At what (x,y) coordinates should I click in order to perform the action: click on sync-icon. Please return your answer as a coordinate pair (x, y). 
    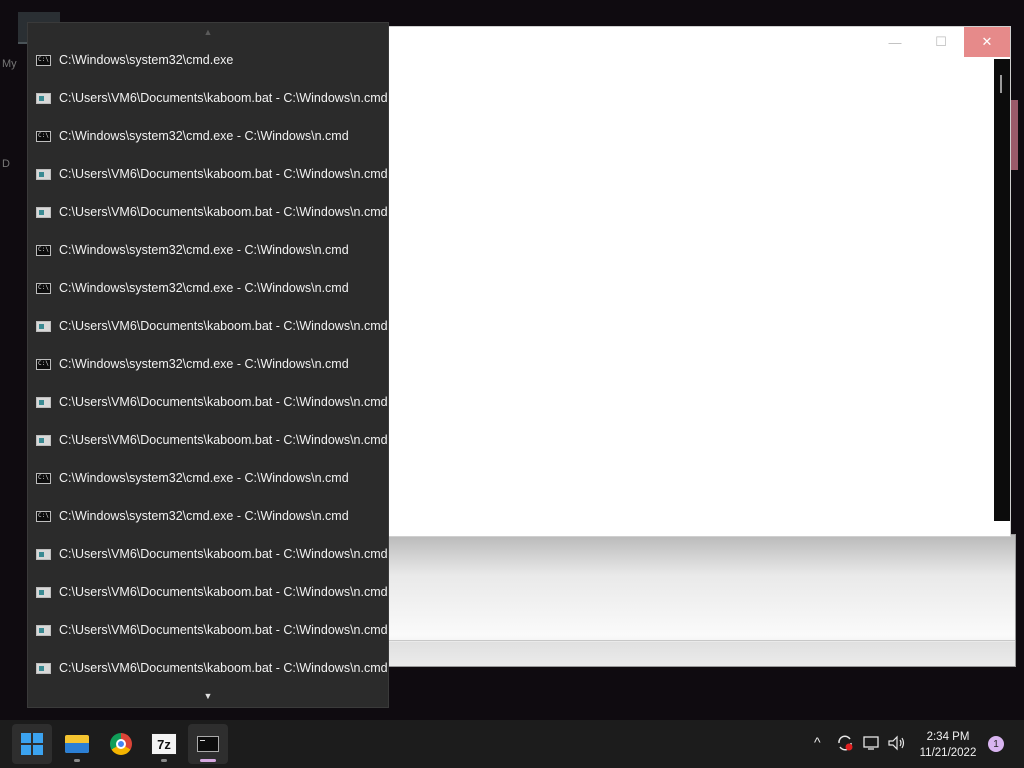
    Looking at the image, I should click on (845, 743).